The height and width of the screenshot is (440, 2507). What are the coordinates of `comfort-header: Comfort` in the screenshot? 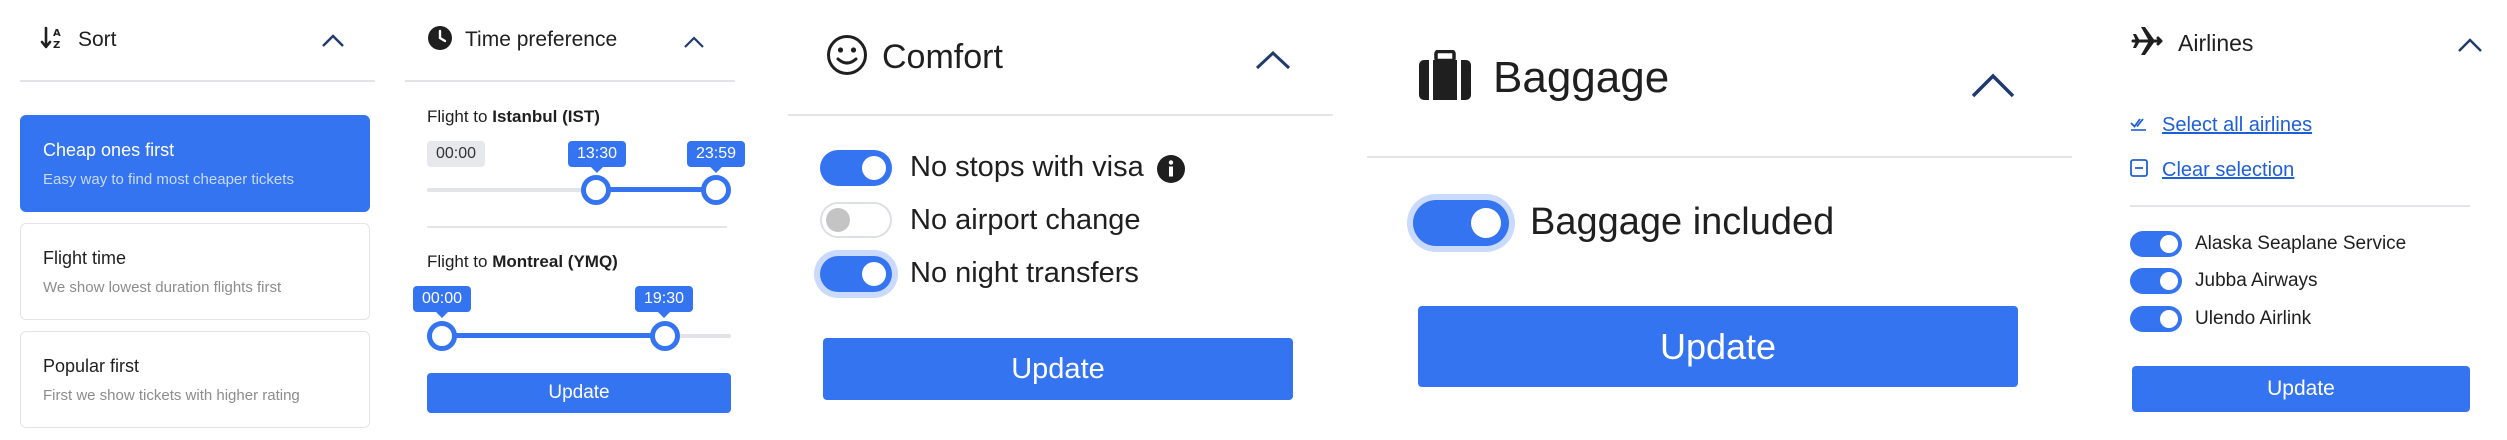 It's located at (1060, 58).